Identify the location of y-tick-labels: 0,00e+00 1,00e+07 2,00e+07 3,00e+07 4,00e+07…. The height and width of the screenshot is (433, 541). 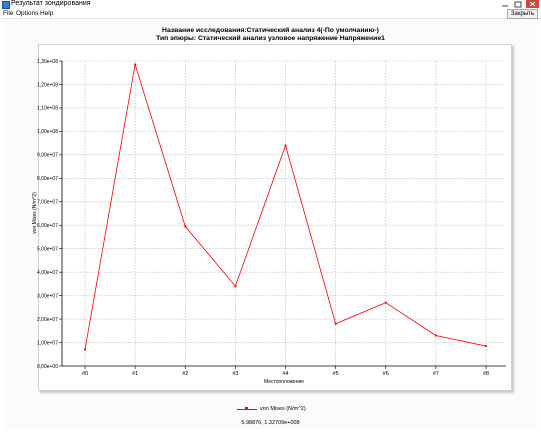
(49, 214).